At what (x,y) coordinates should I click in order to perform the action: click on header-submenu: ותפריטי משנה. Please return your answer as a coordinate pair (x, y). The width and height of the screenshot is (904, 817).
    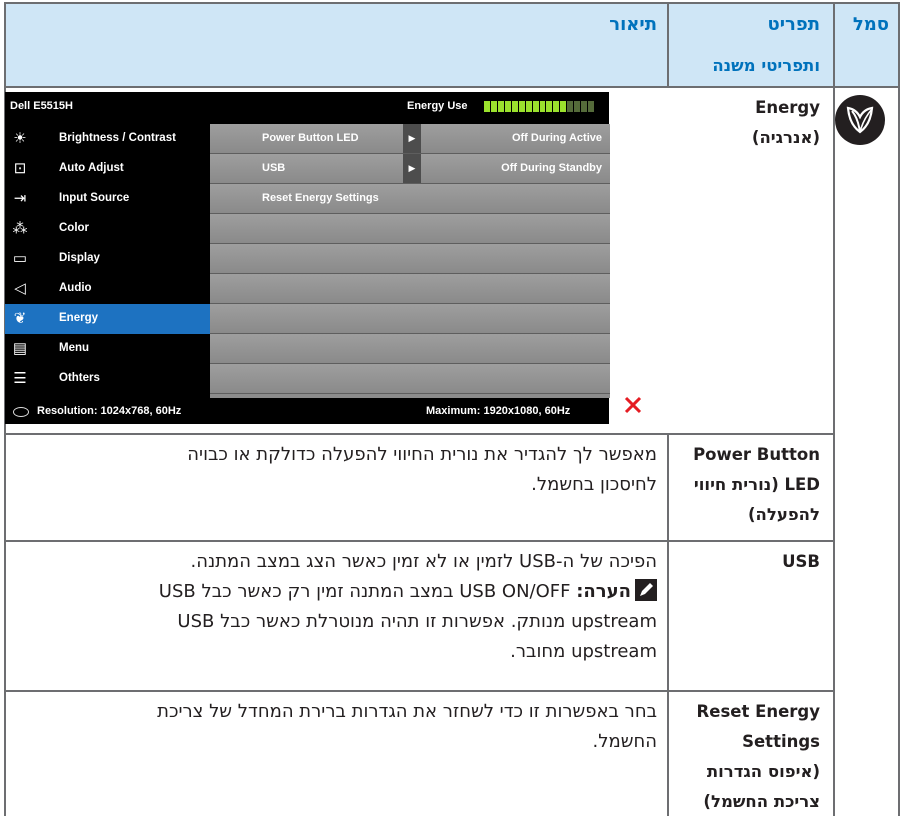
    Looking at the image, I should click on (766, 65).